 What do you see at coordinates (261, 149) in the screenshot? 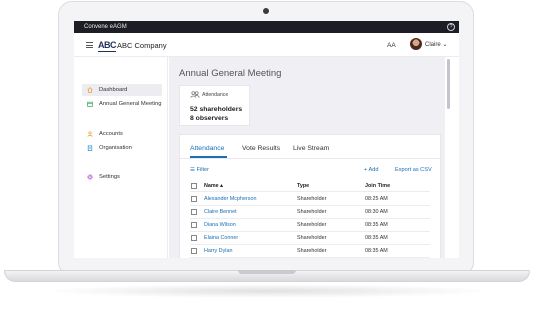
I see `tab-vote-results: Vote Results` at bounding box center [261, 149].